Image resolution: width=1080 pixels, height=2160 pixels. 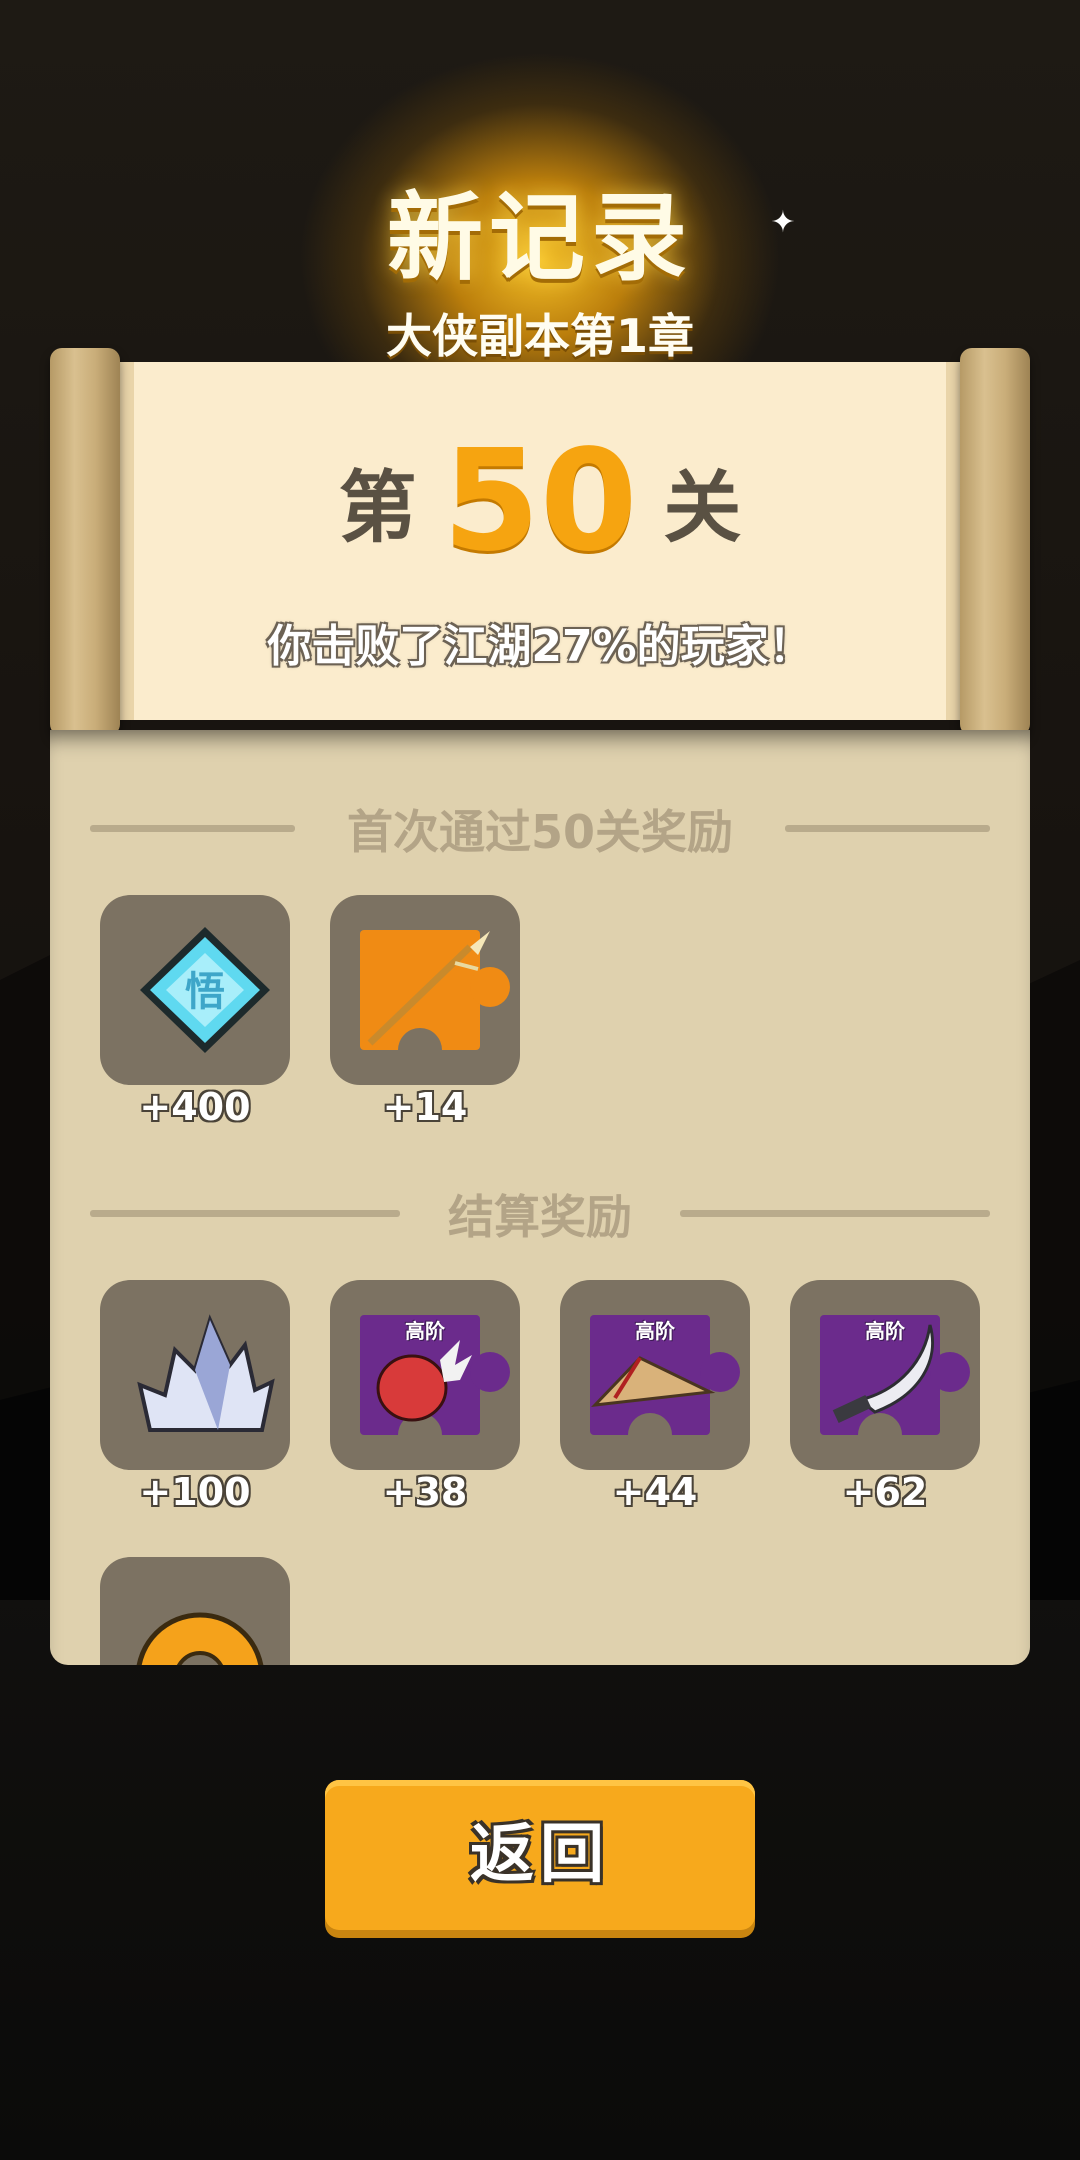 I want to click on settlement-reward-title: 结算奖励, so click(x=540, y=1217).